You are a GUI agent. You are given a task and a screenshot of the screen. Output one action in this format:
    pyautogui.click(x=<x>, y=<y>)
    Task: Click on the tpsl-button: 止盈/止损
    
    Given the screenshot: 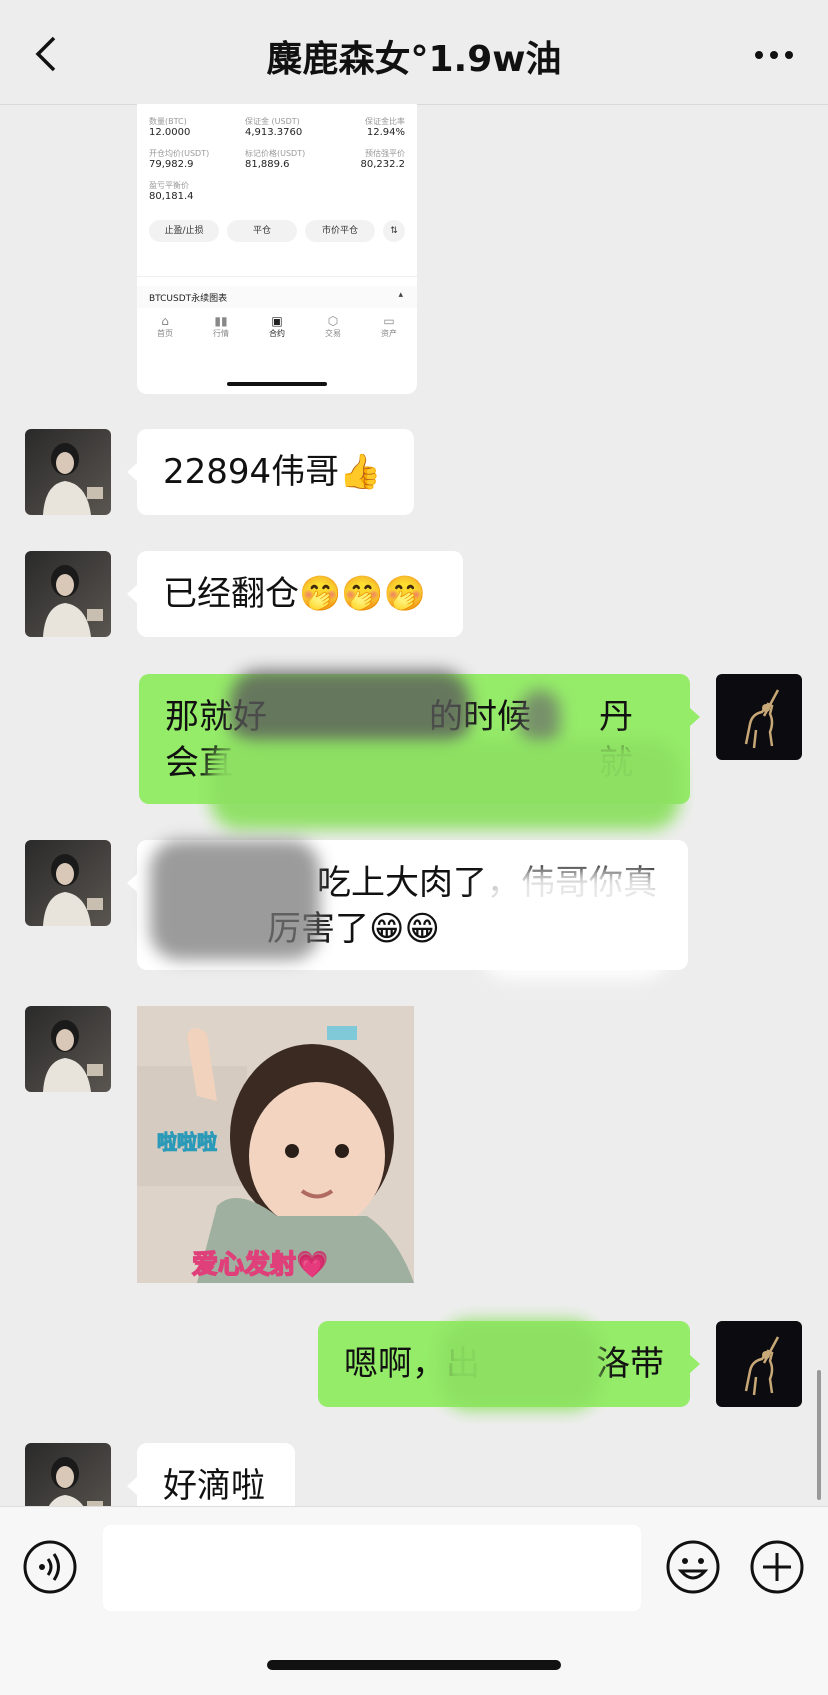 What is the action you would take?
    pyautogui.click(x=184, y=231)
    